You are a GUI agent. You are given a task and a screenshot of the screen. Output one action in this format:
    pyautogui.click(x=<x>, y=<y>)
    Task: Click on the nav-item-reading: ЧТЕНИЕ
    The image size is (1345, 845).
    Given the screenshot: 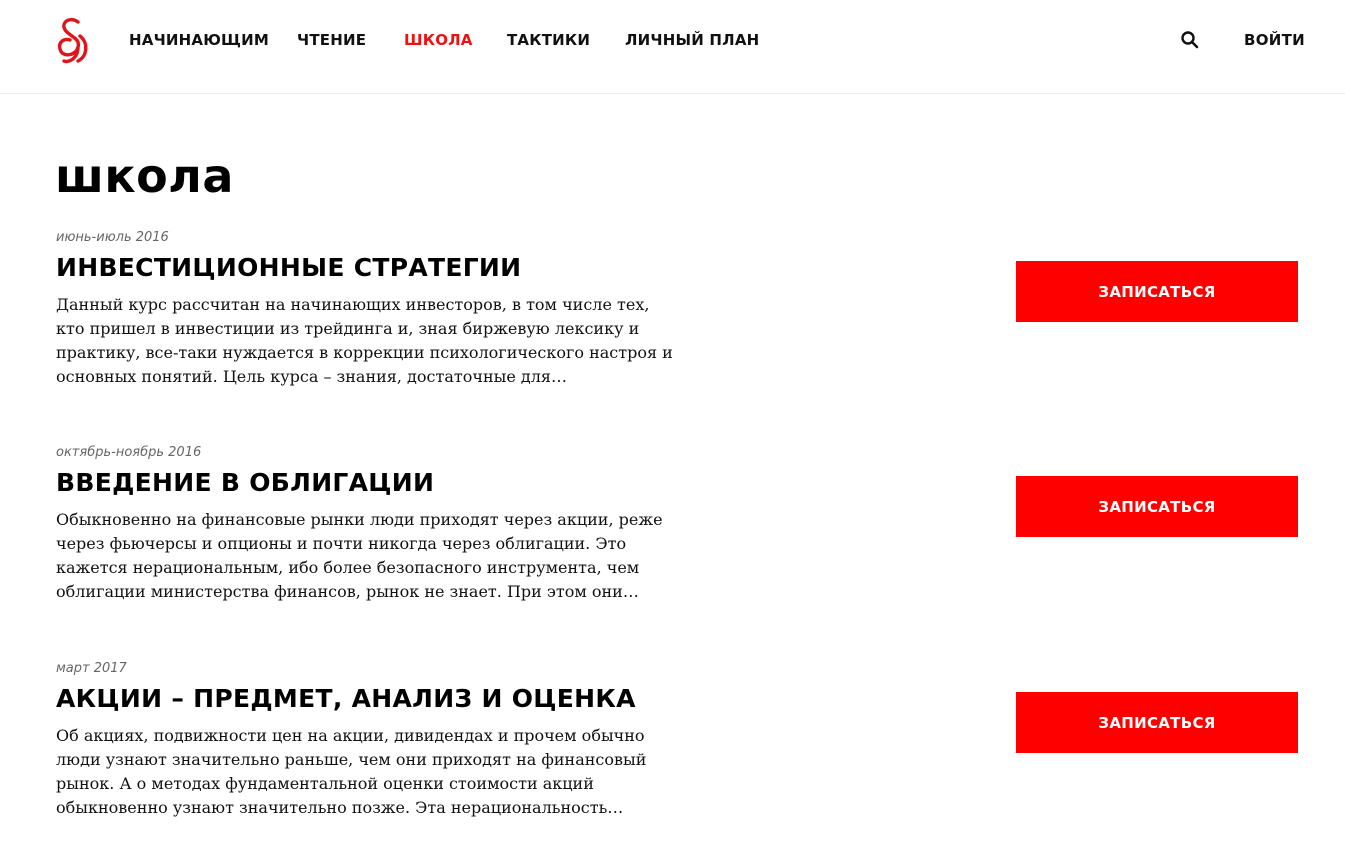 What is the action you would take?
    pyautogui.click(x=331, y=40)
    